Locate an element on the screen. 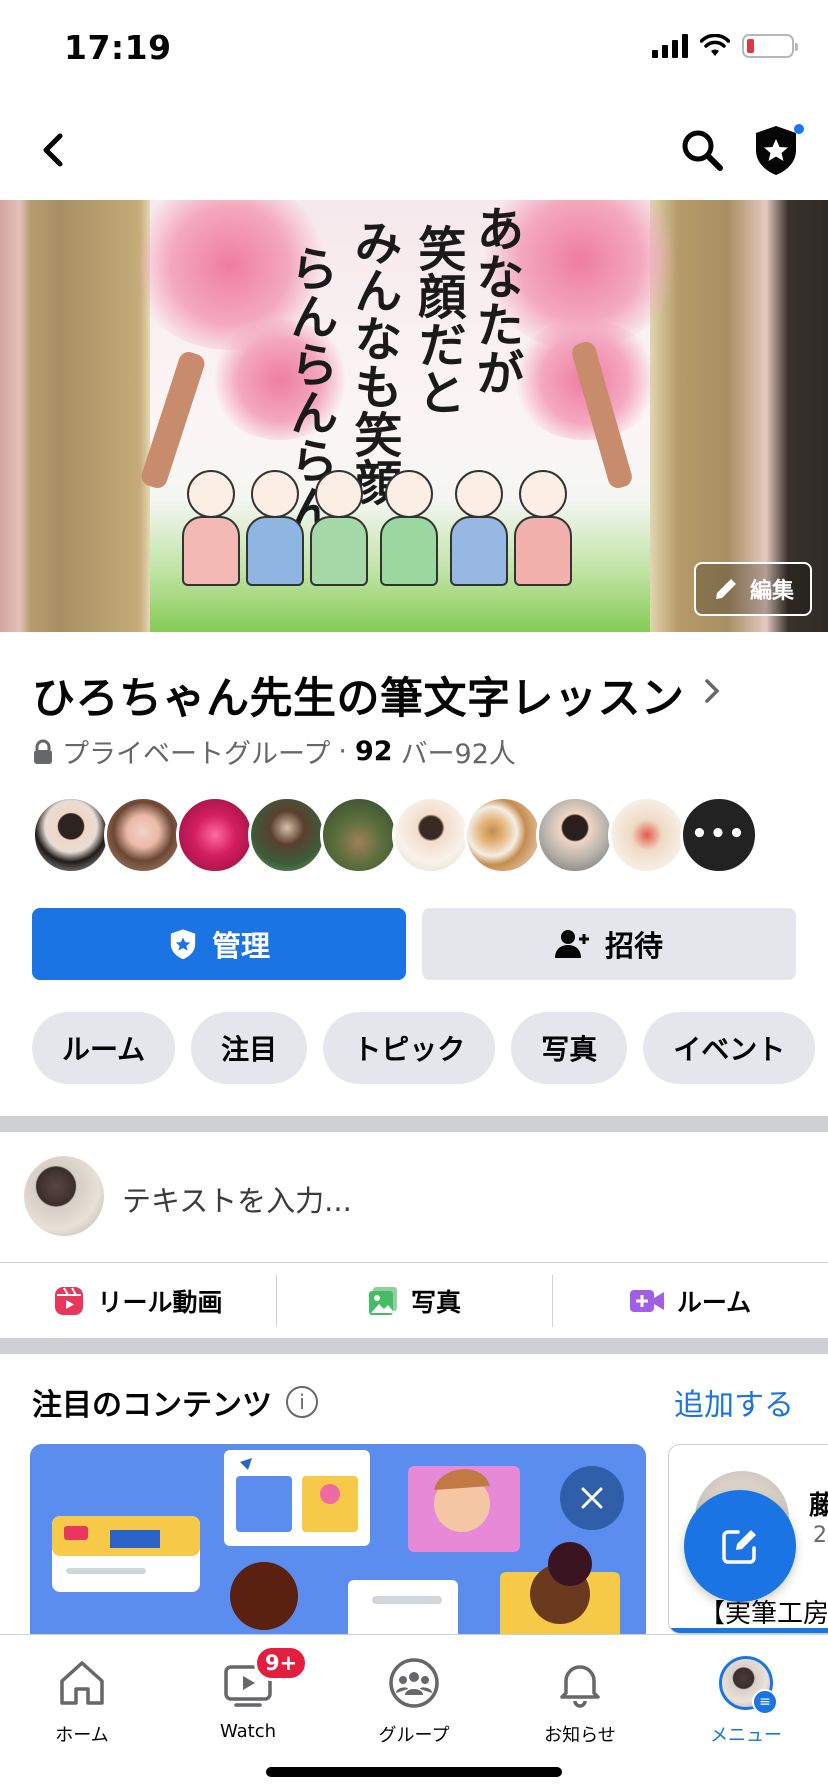 This screenshot has width=828, height=1792. status-time: 17:19 is located at coordinates (118, 47).